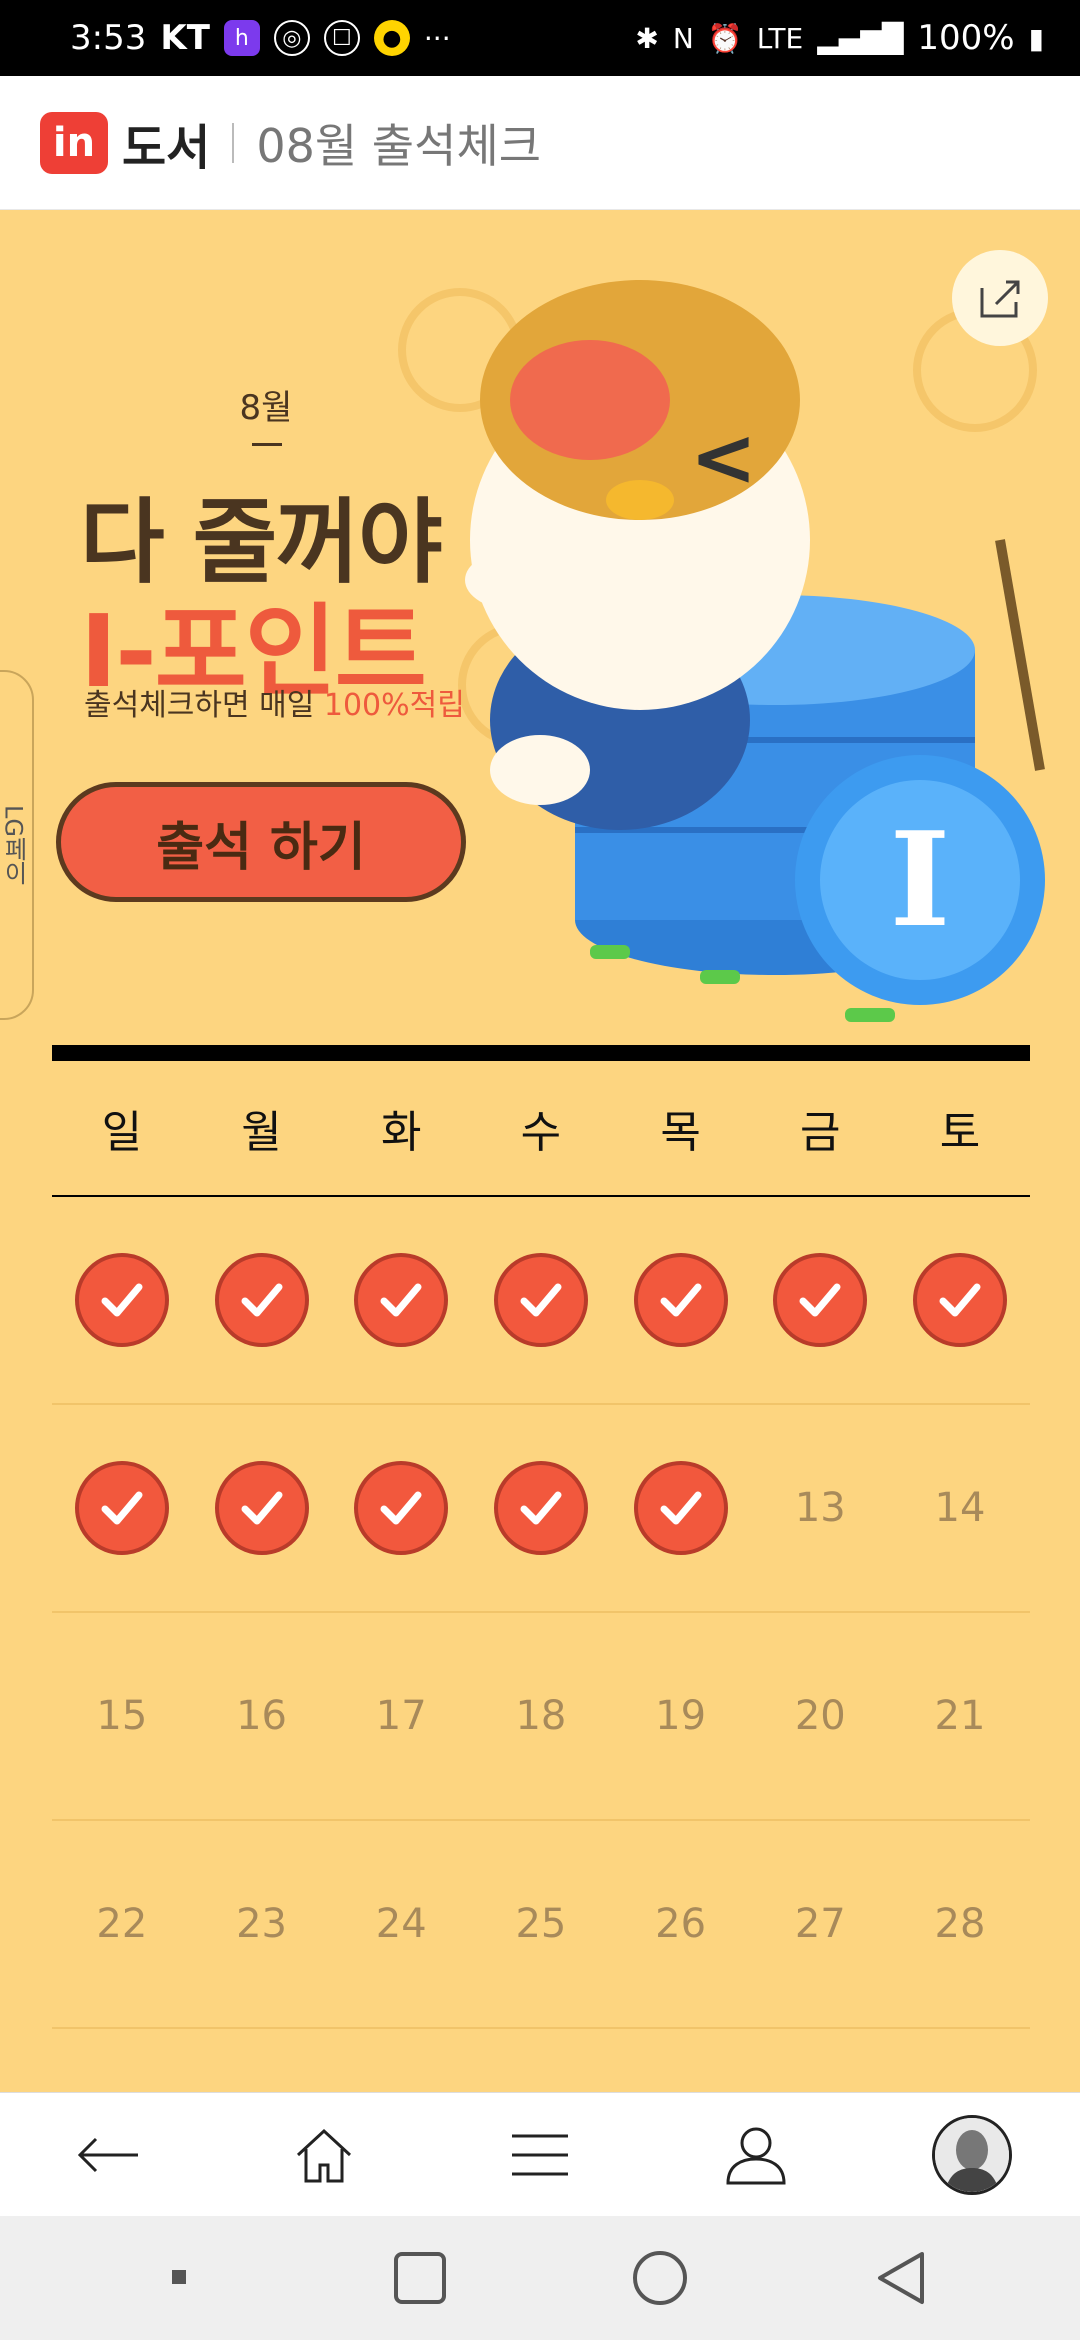  I want to click on calendar-day-cell: 23, so click(262, 1924).